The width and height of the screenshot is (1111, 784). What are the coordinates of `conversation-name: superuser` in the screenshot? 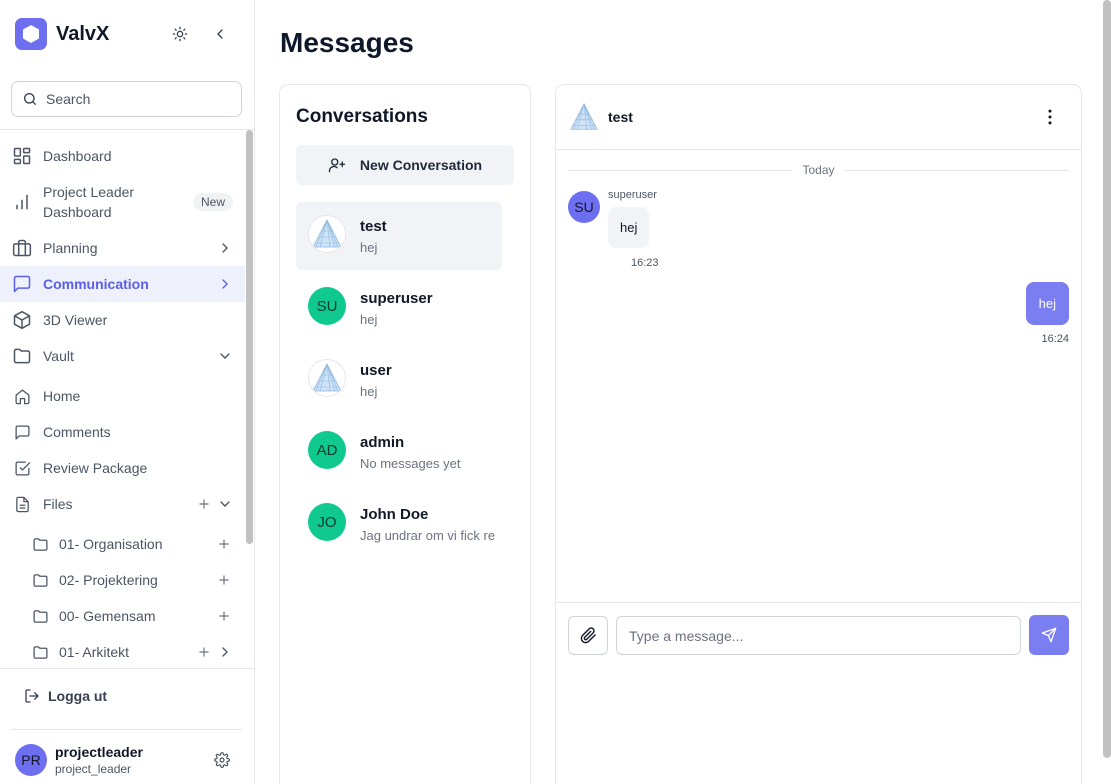 It's located at (396, 298).